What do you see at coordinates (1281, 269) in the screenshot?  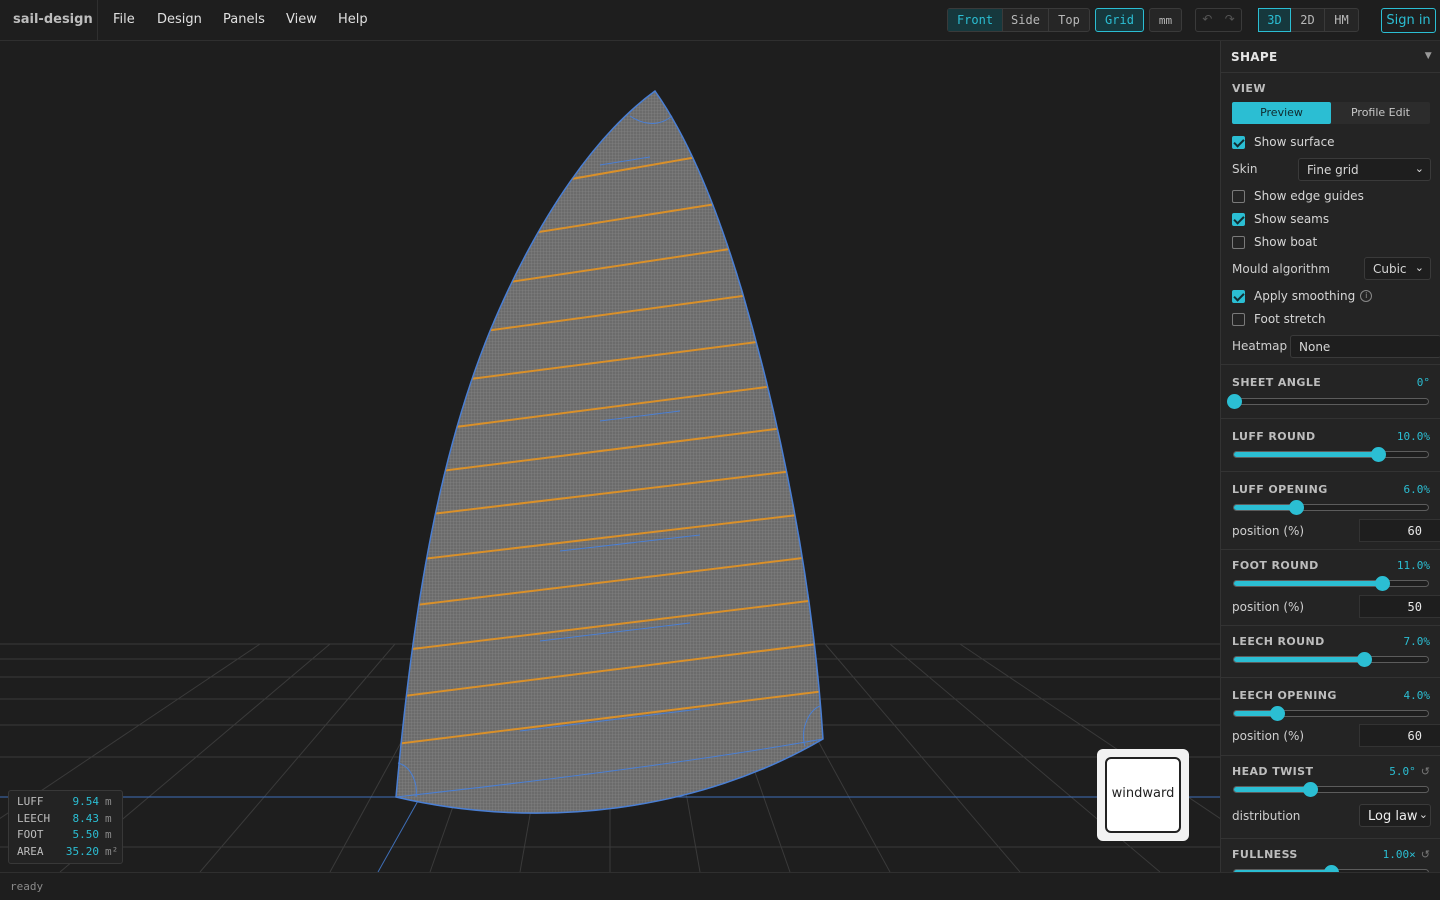 I see `mould-label: Mould algorithm` at bounding box center [1281, 269].